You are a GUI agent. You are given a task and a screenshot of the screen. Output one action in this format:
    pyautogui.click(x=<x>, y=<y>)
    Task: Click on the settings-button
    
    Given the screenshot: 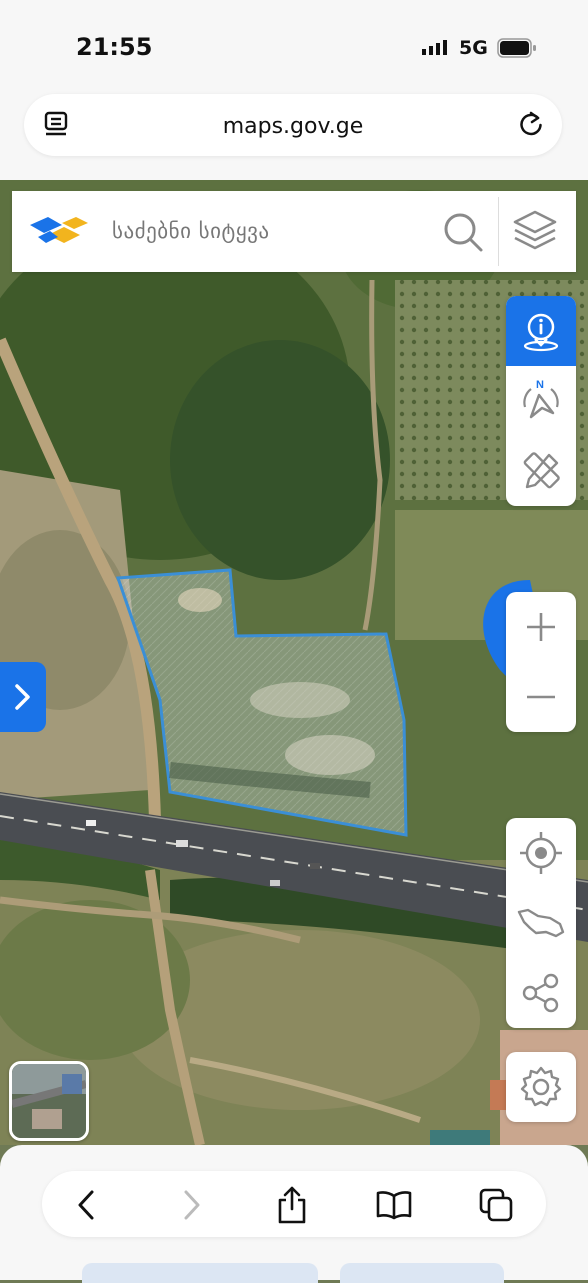 What is the action you would take?
    pyautogui.click(x=541, y=1087)
    